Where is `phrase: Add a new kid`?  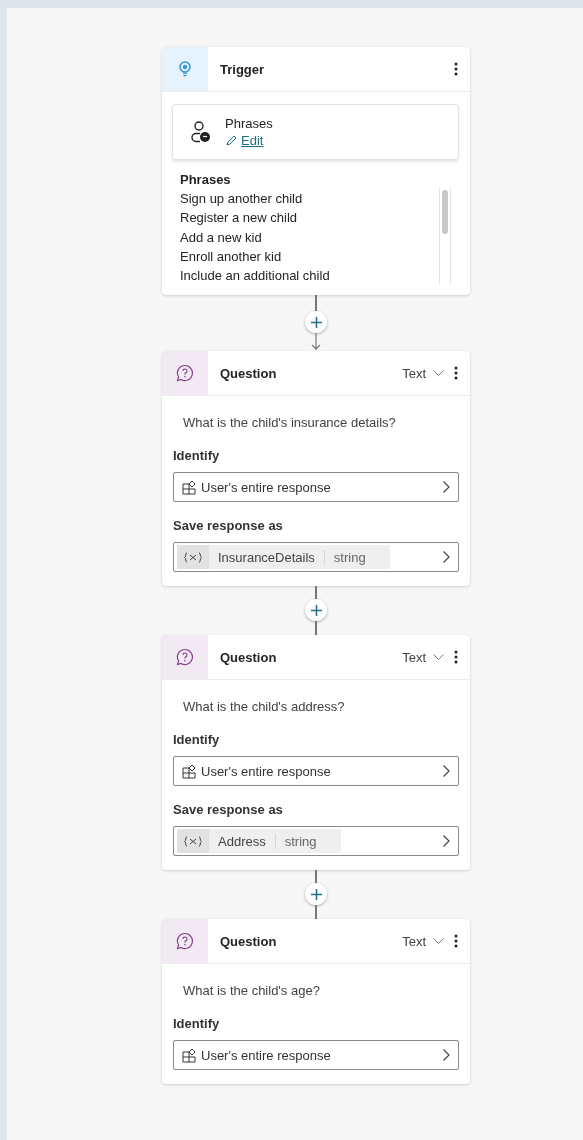
phrase: Add a new kid is located at coordinates (221, 237).